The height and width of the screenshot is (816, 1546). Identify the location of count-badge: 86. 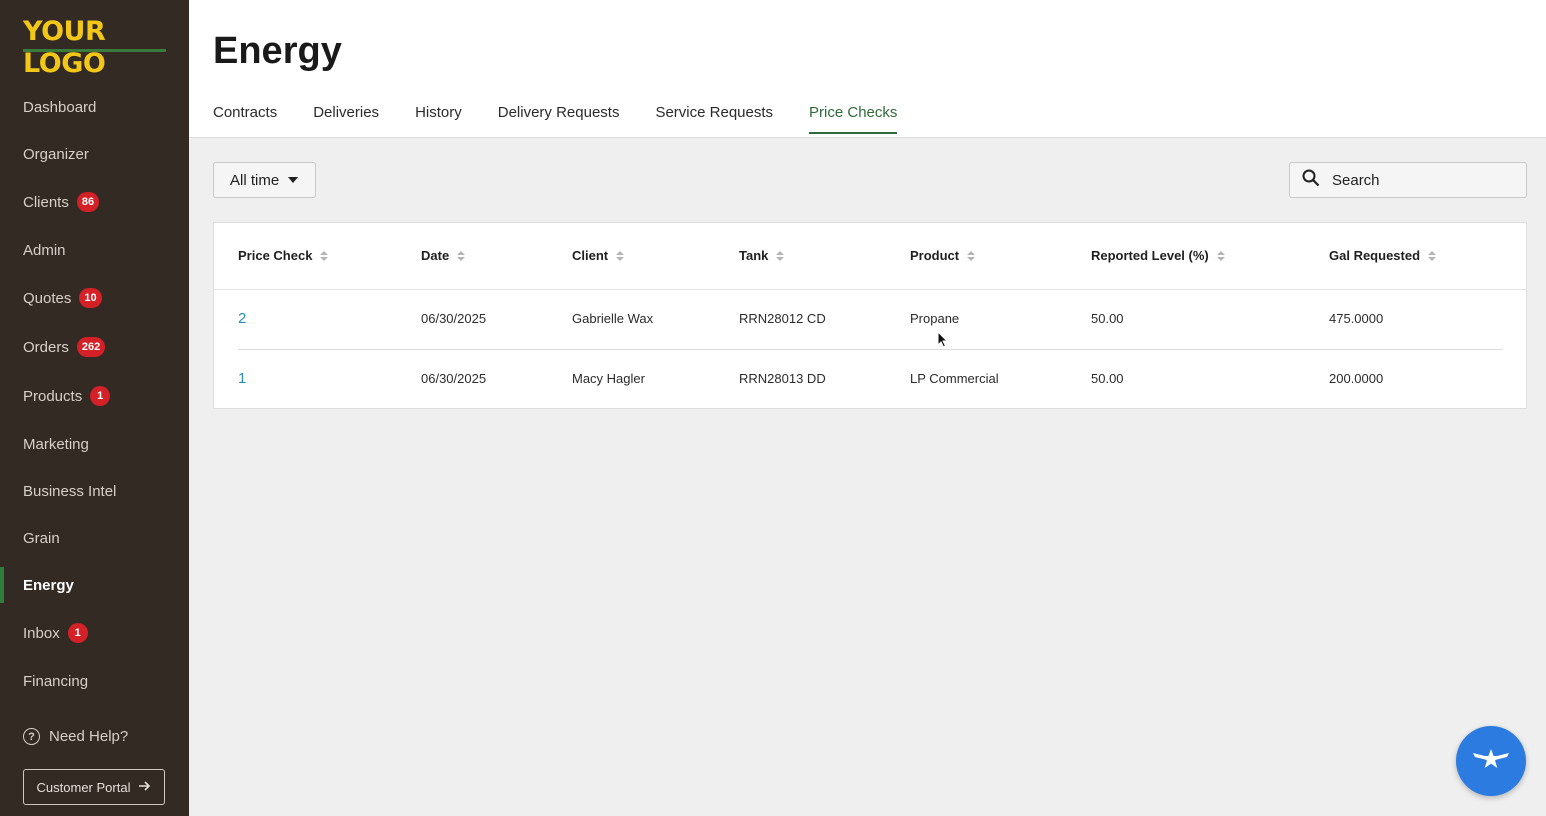
(88, 202).